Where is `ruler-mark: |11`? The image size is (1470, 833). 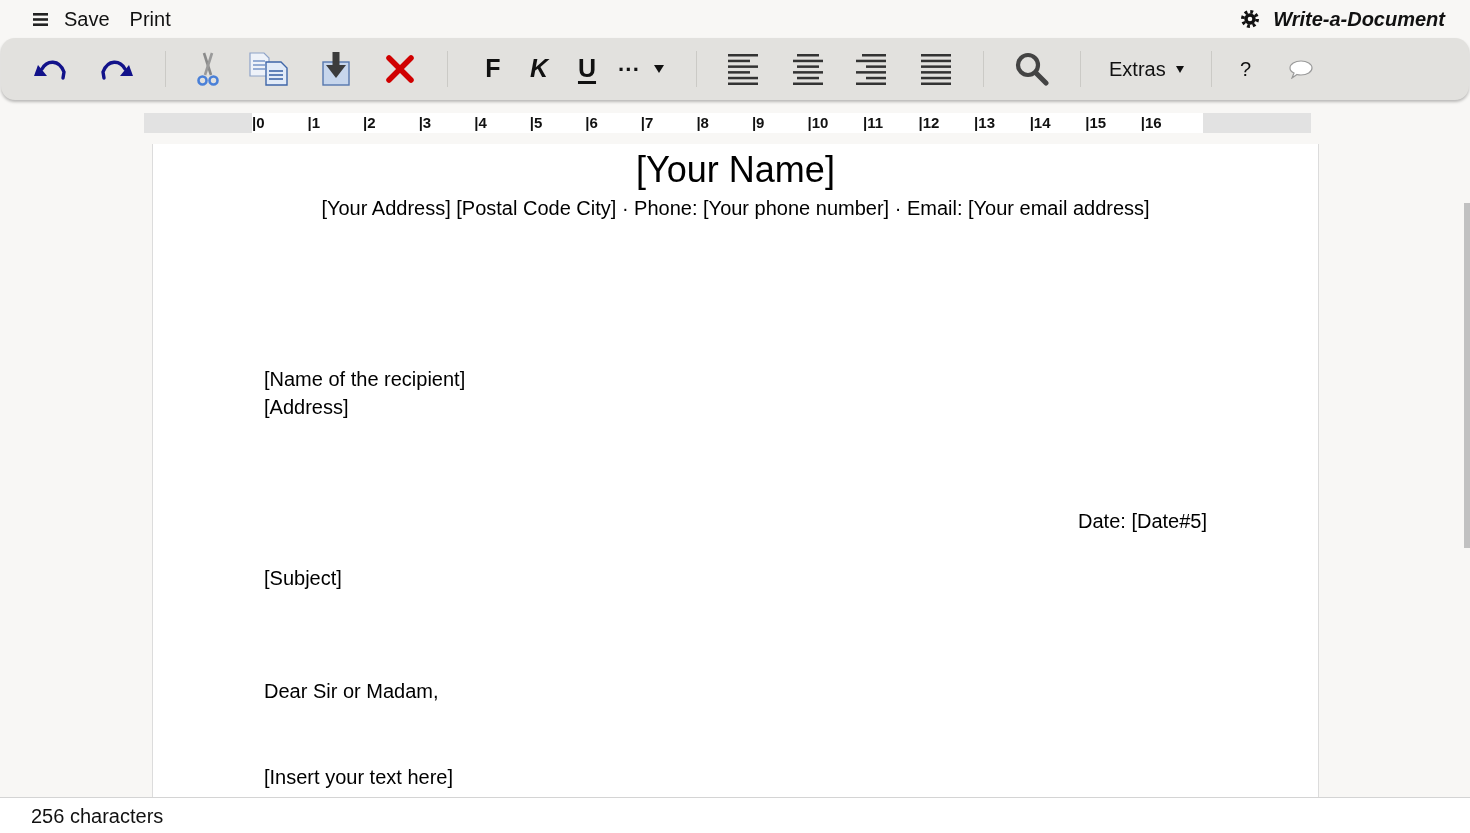 ruler-mark: |11 is located at coordinates (874, 123).